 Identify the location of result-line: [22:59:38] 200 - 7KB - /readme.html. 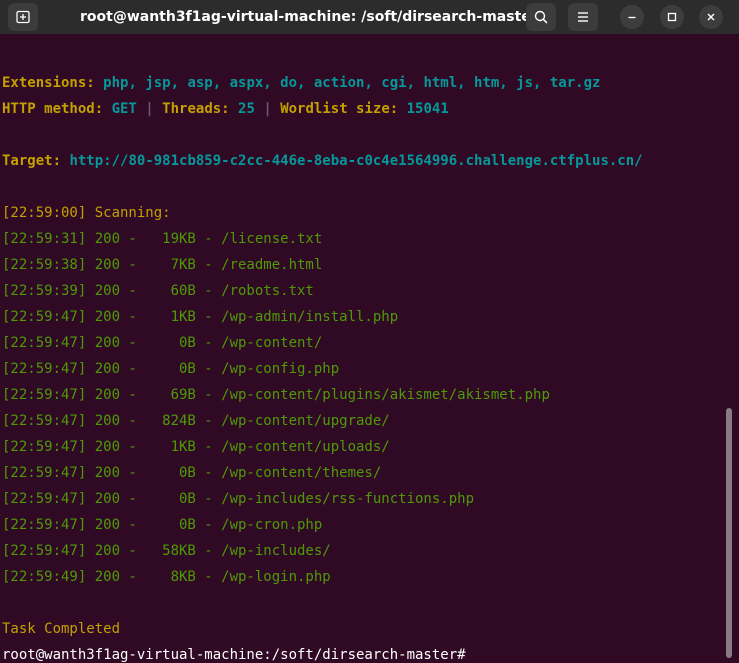
(162, 265).